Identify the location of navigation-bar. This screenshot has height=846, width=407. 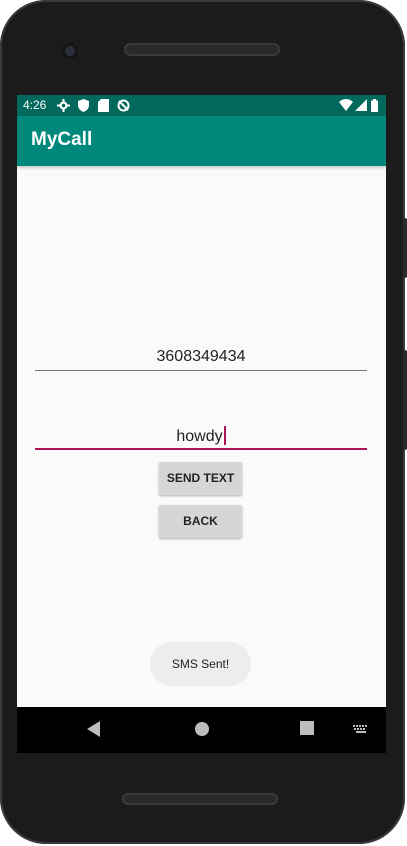
(201, 730).